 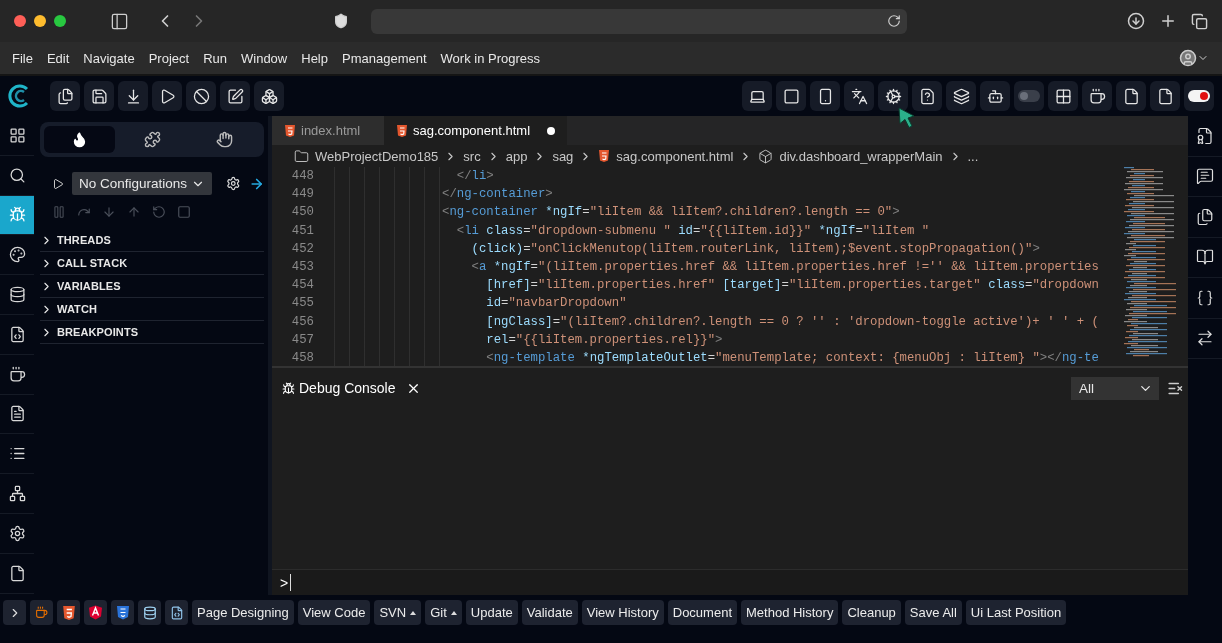 I want to click on debug-tab, so click(x=79, y=139).